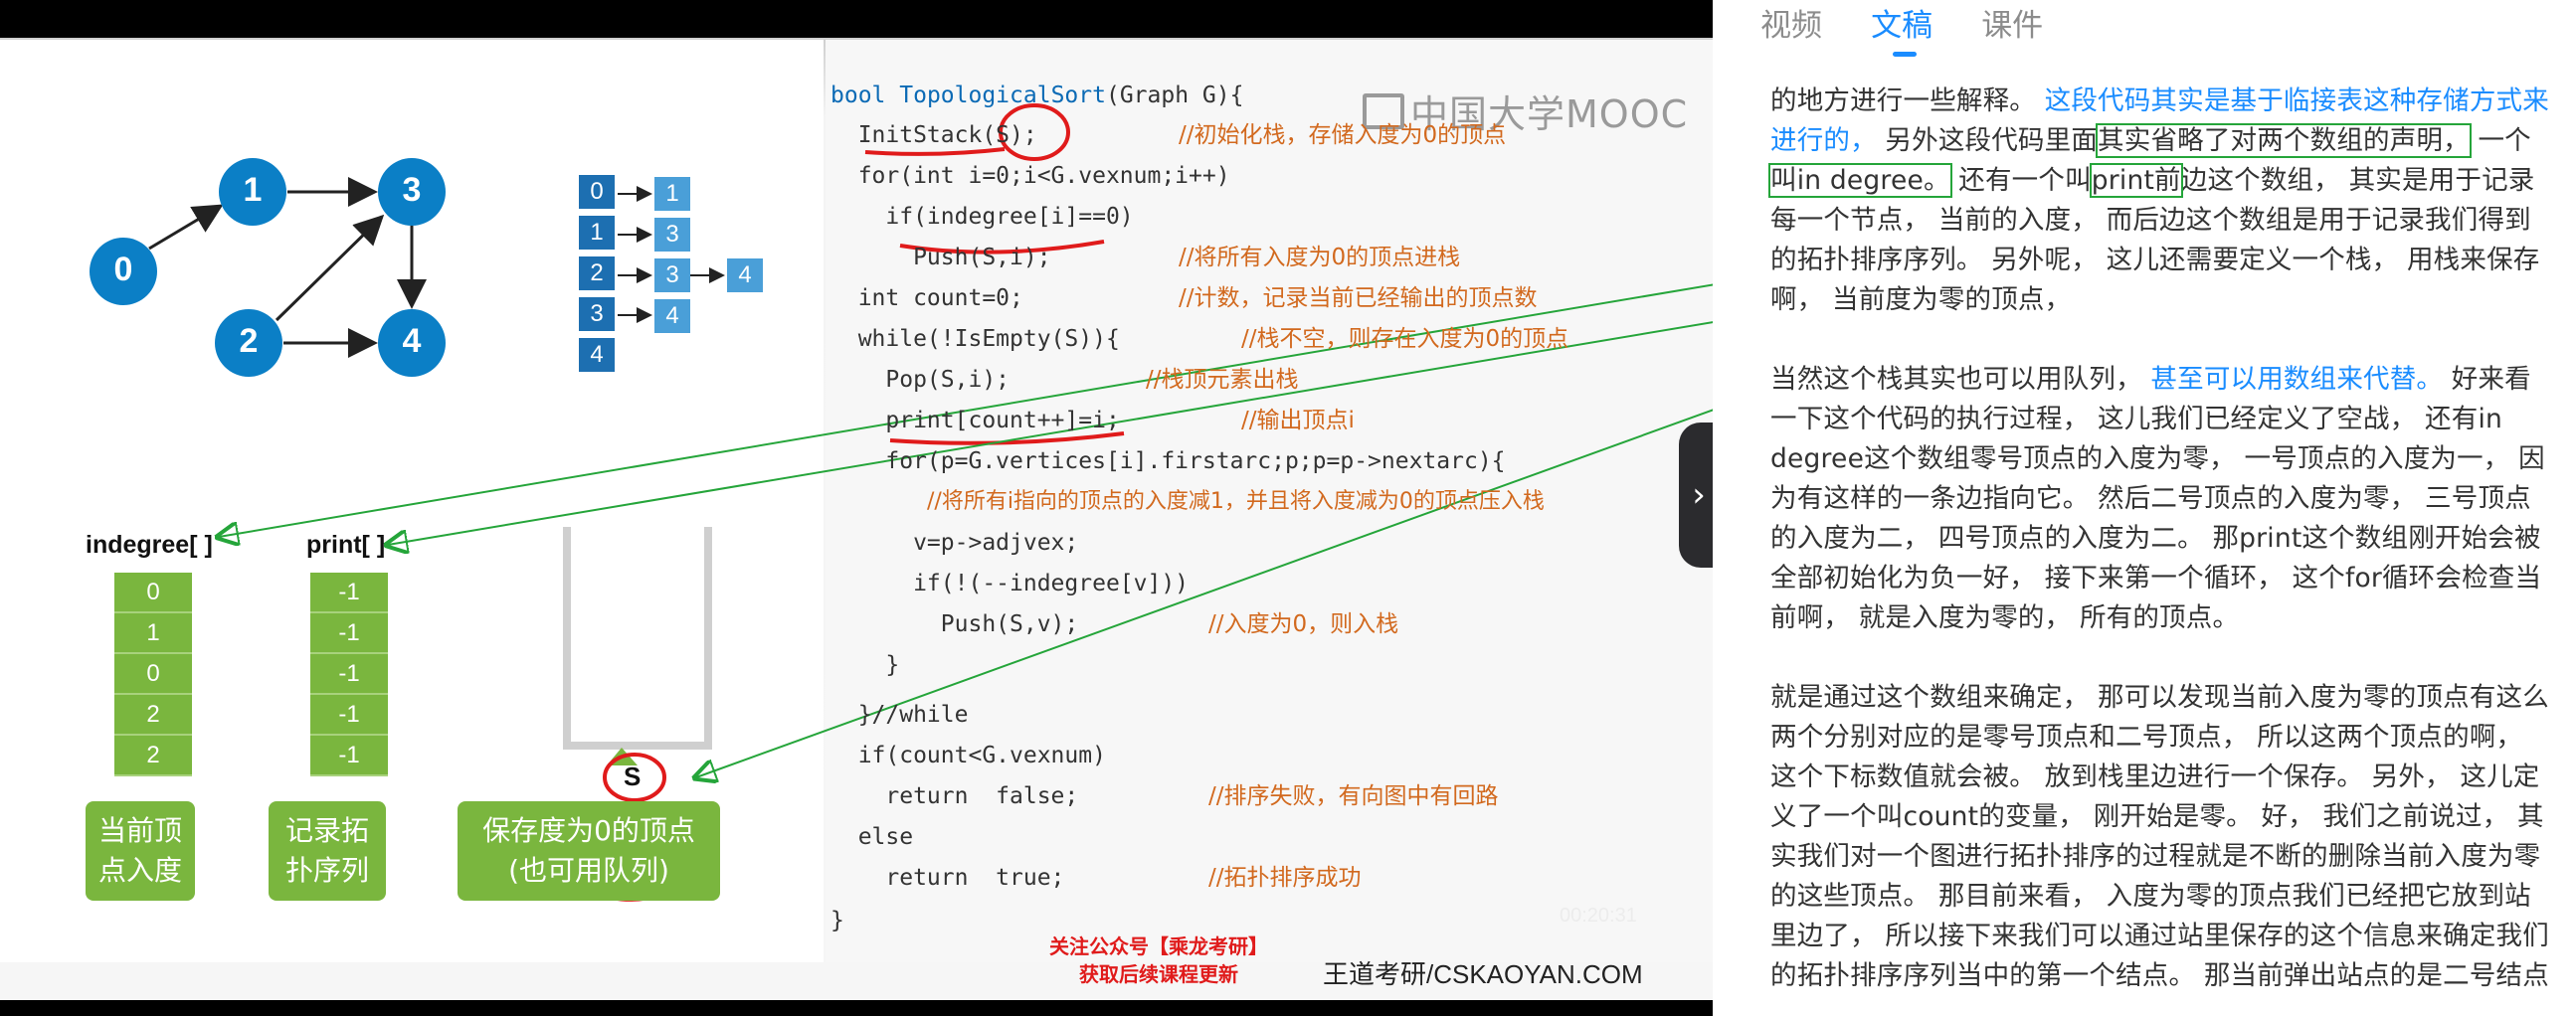  I want to click on print-label: print[ ], so click(346, 545).